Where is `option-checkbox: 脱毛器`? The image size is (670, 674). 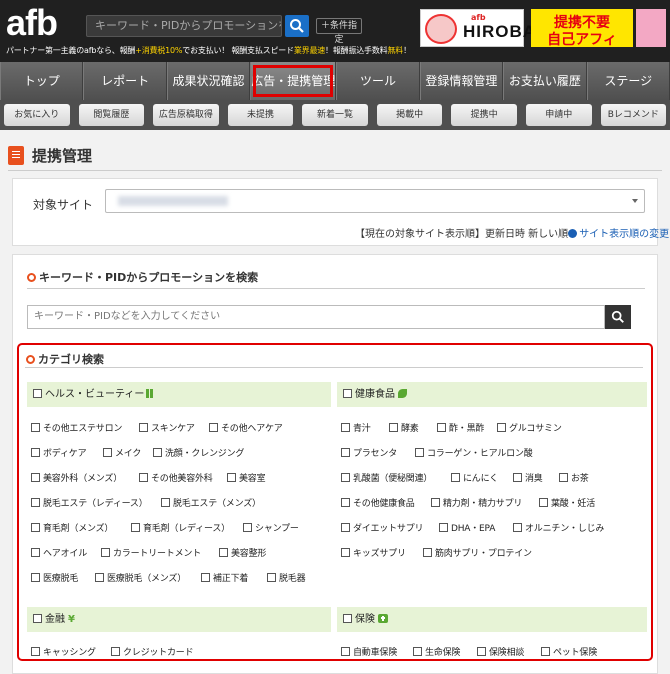
option-checkbox: 脱毛器 is located at coordinates (286, 577).